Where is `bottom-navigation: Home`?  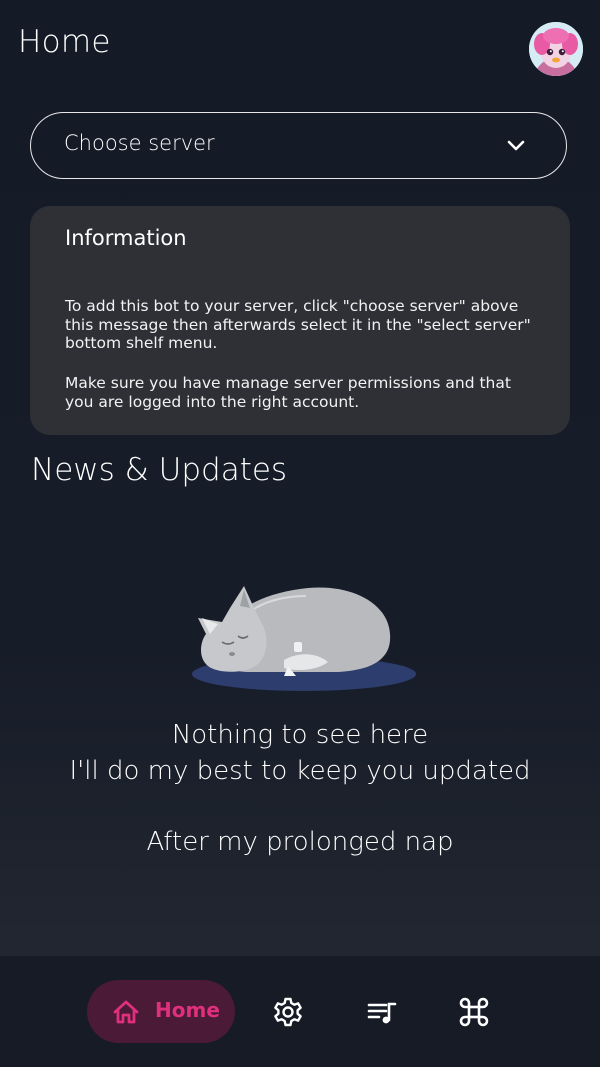 bottom-navigation: Home is located at coordinates (300, 1011).